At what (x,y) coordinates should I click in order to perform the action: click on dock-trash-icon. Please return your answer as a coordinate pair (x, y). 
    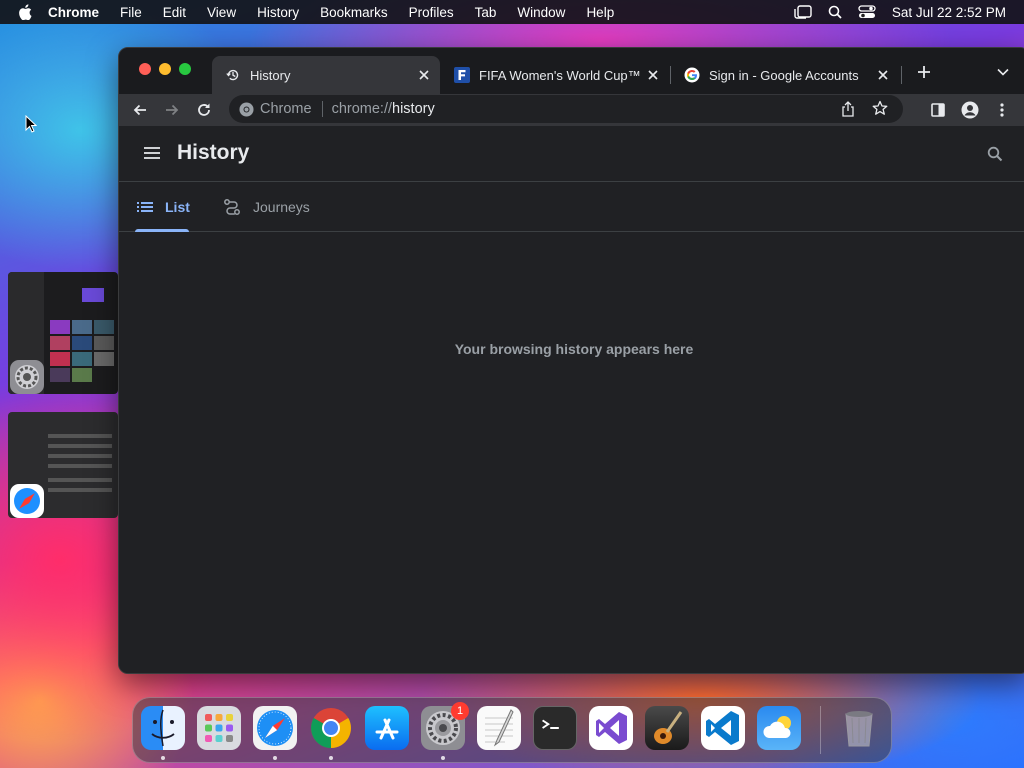
    Looking at the image, I should click on (859, 728).